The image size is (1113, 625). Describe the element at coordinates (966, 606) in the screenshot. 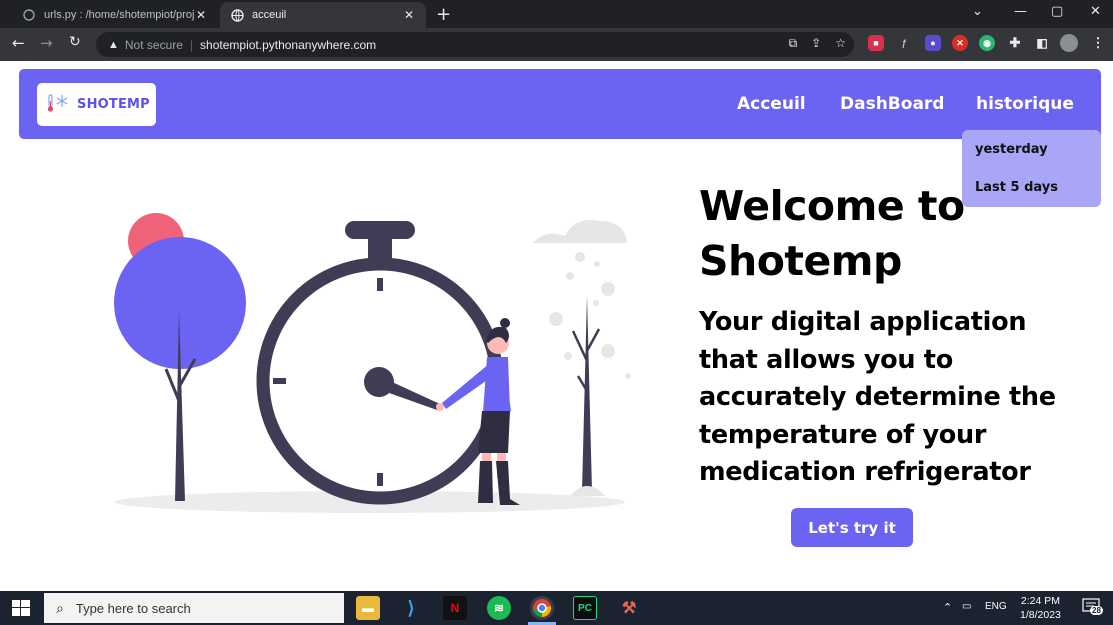

I see `battery-icon: ▭` at that location.